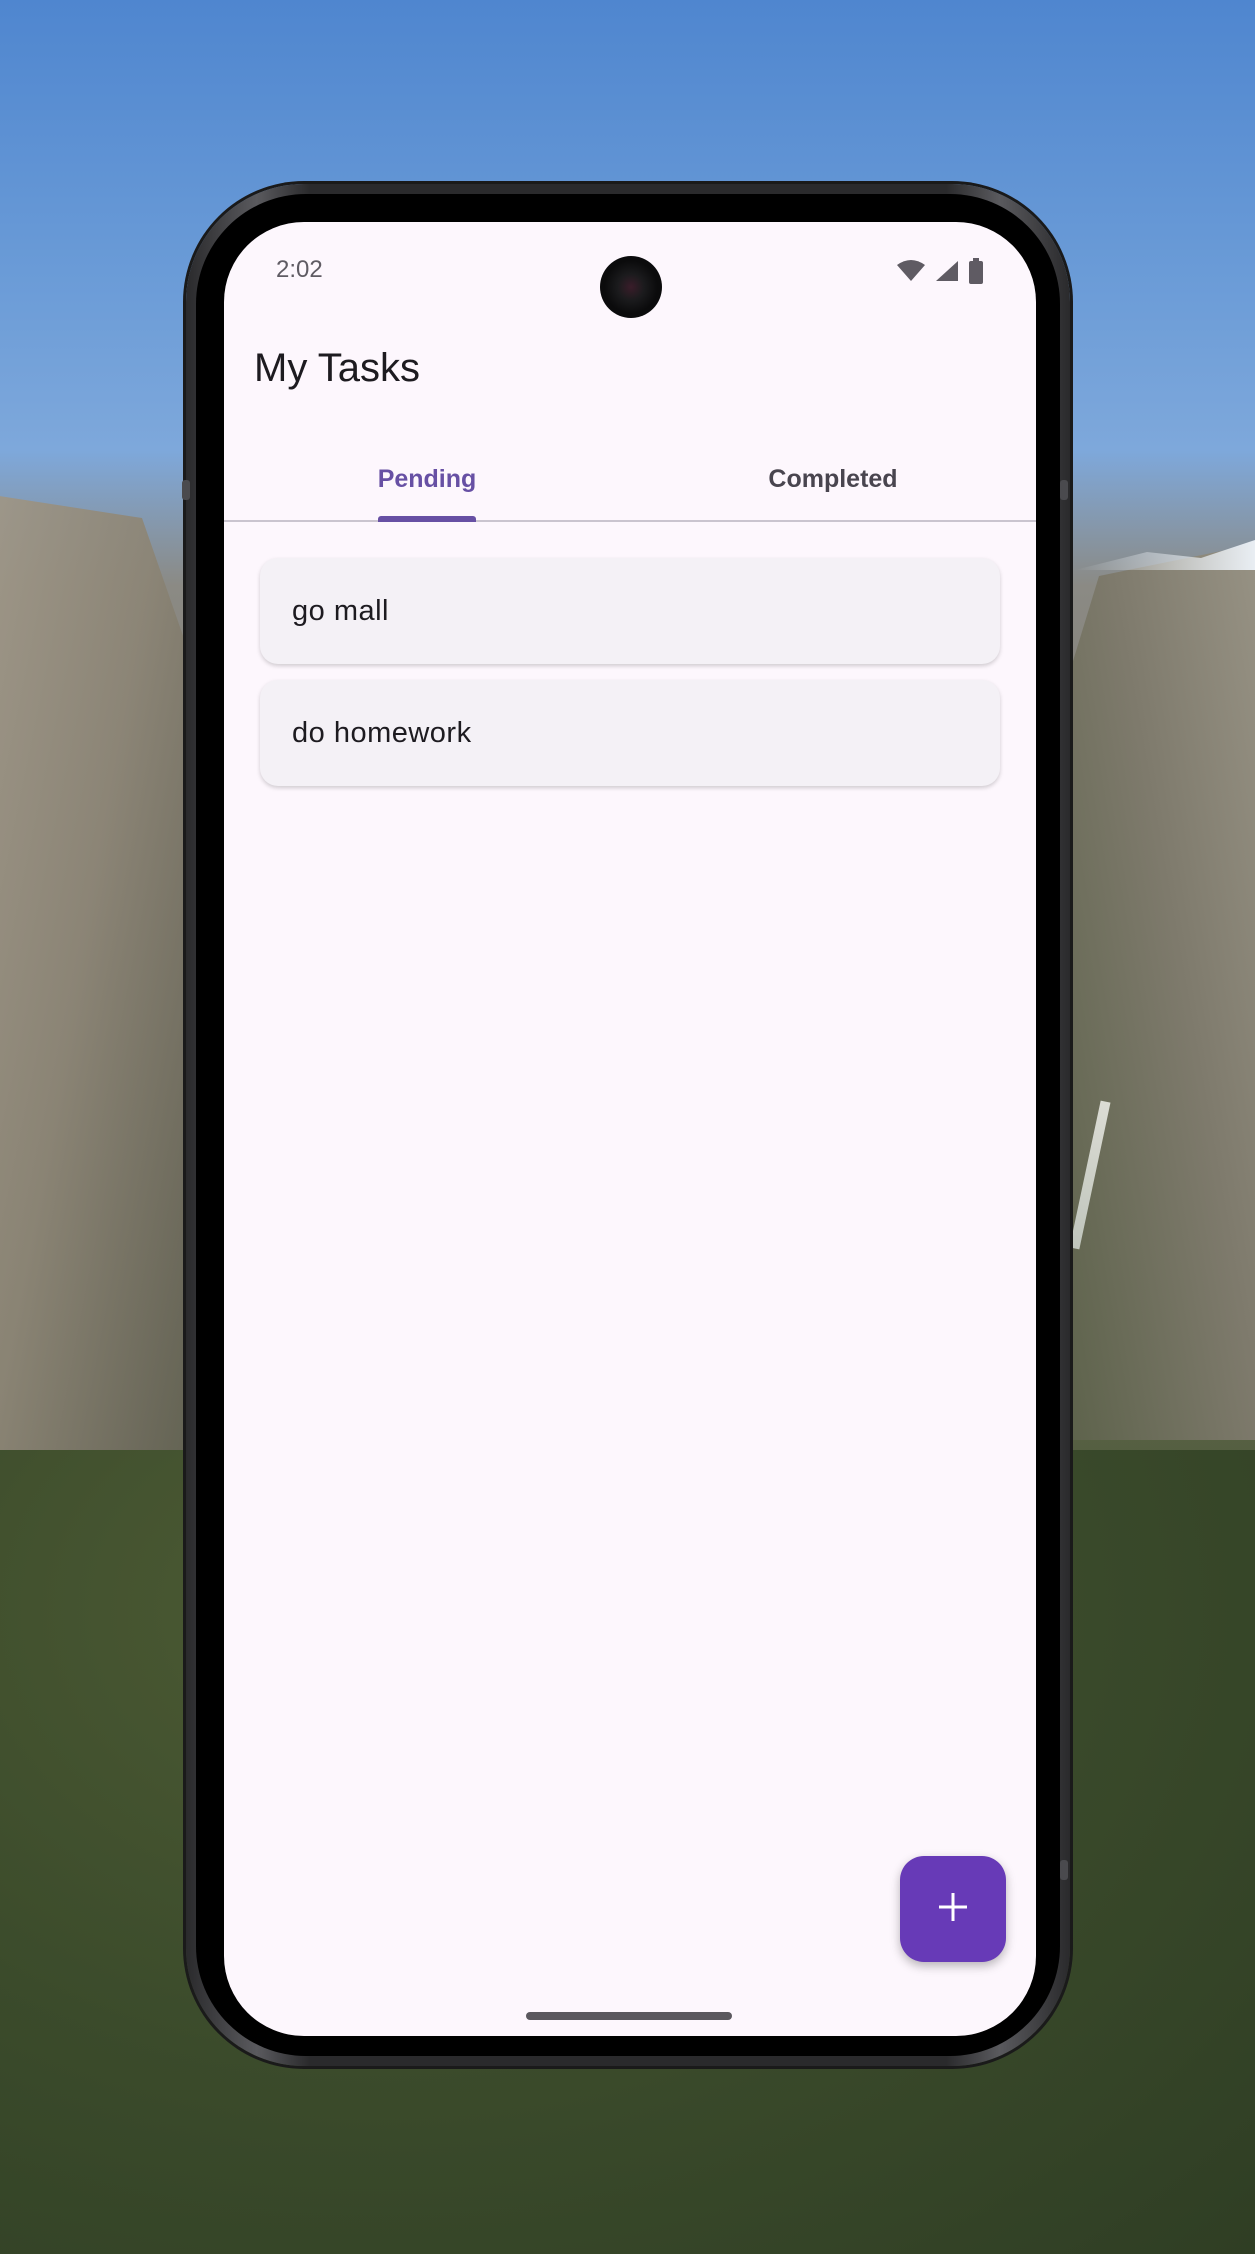  What do you see at coordinates (947, 273) in the screenshot?
I see `signal-icon` at bounding box center [947, 273].